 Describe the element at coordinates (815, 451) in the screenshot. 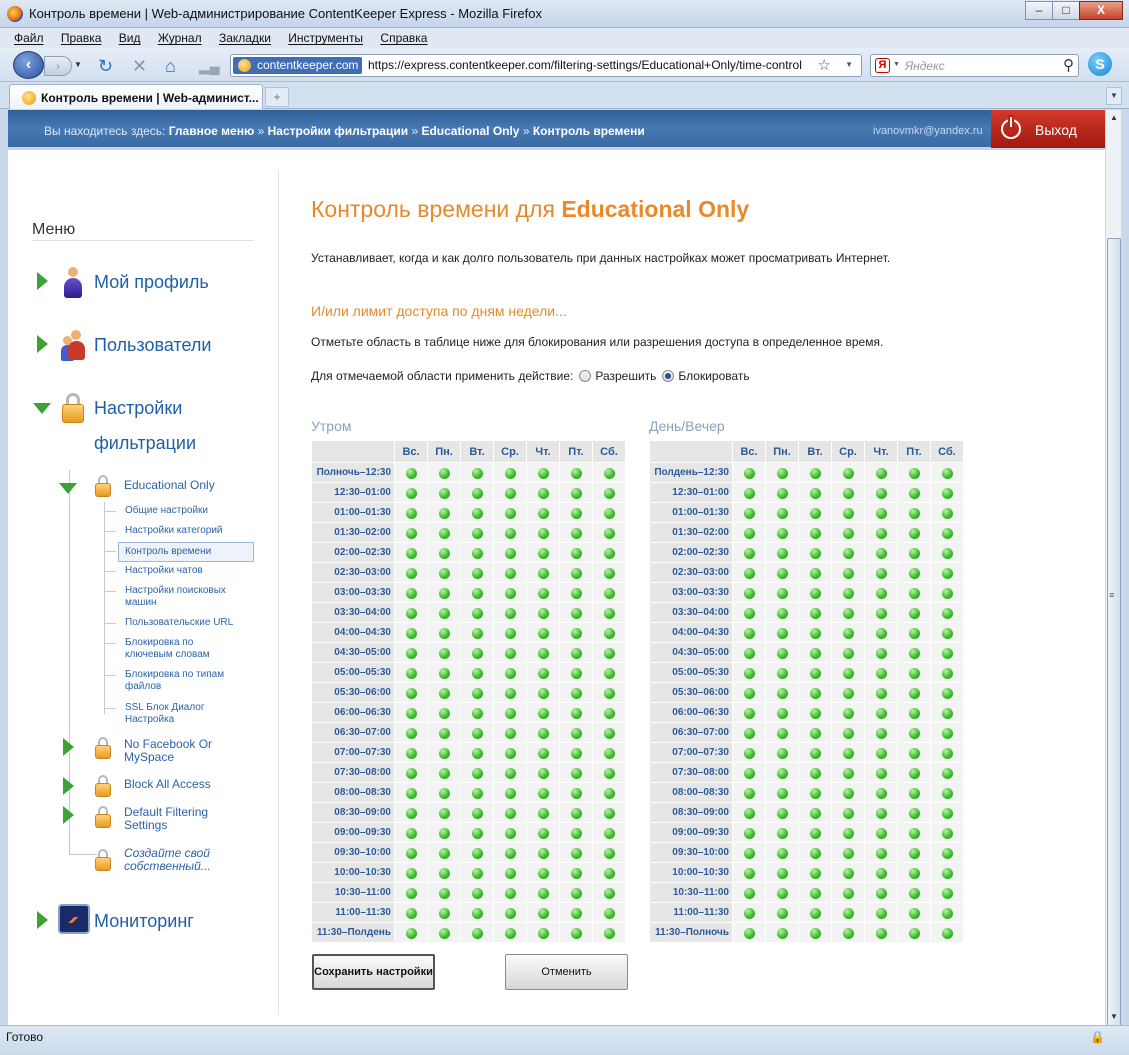

I see `day-header: Вт.` at that location.